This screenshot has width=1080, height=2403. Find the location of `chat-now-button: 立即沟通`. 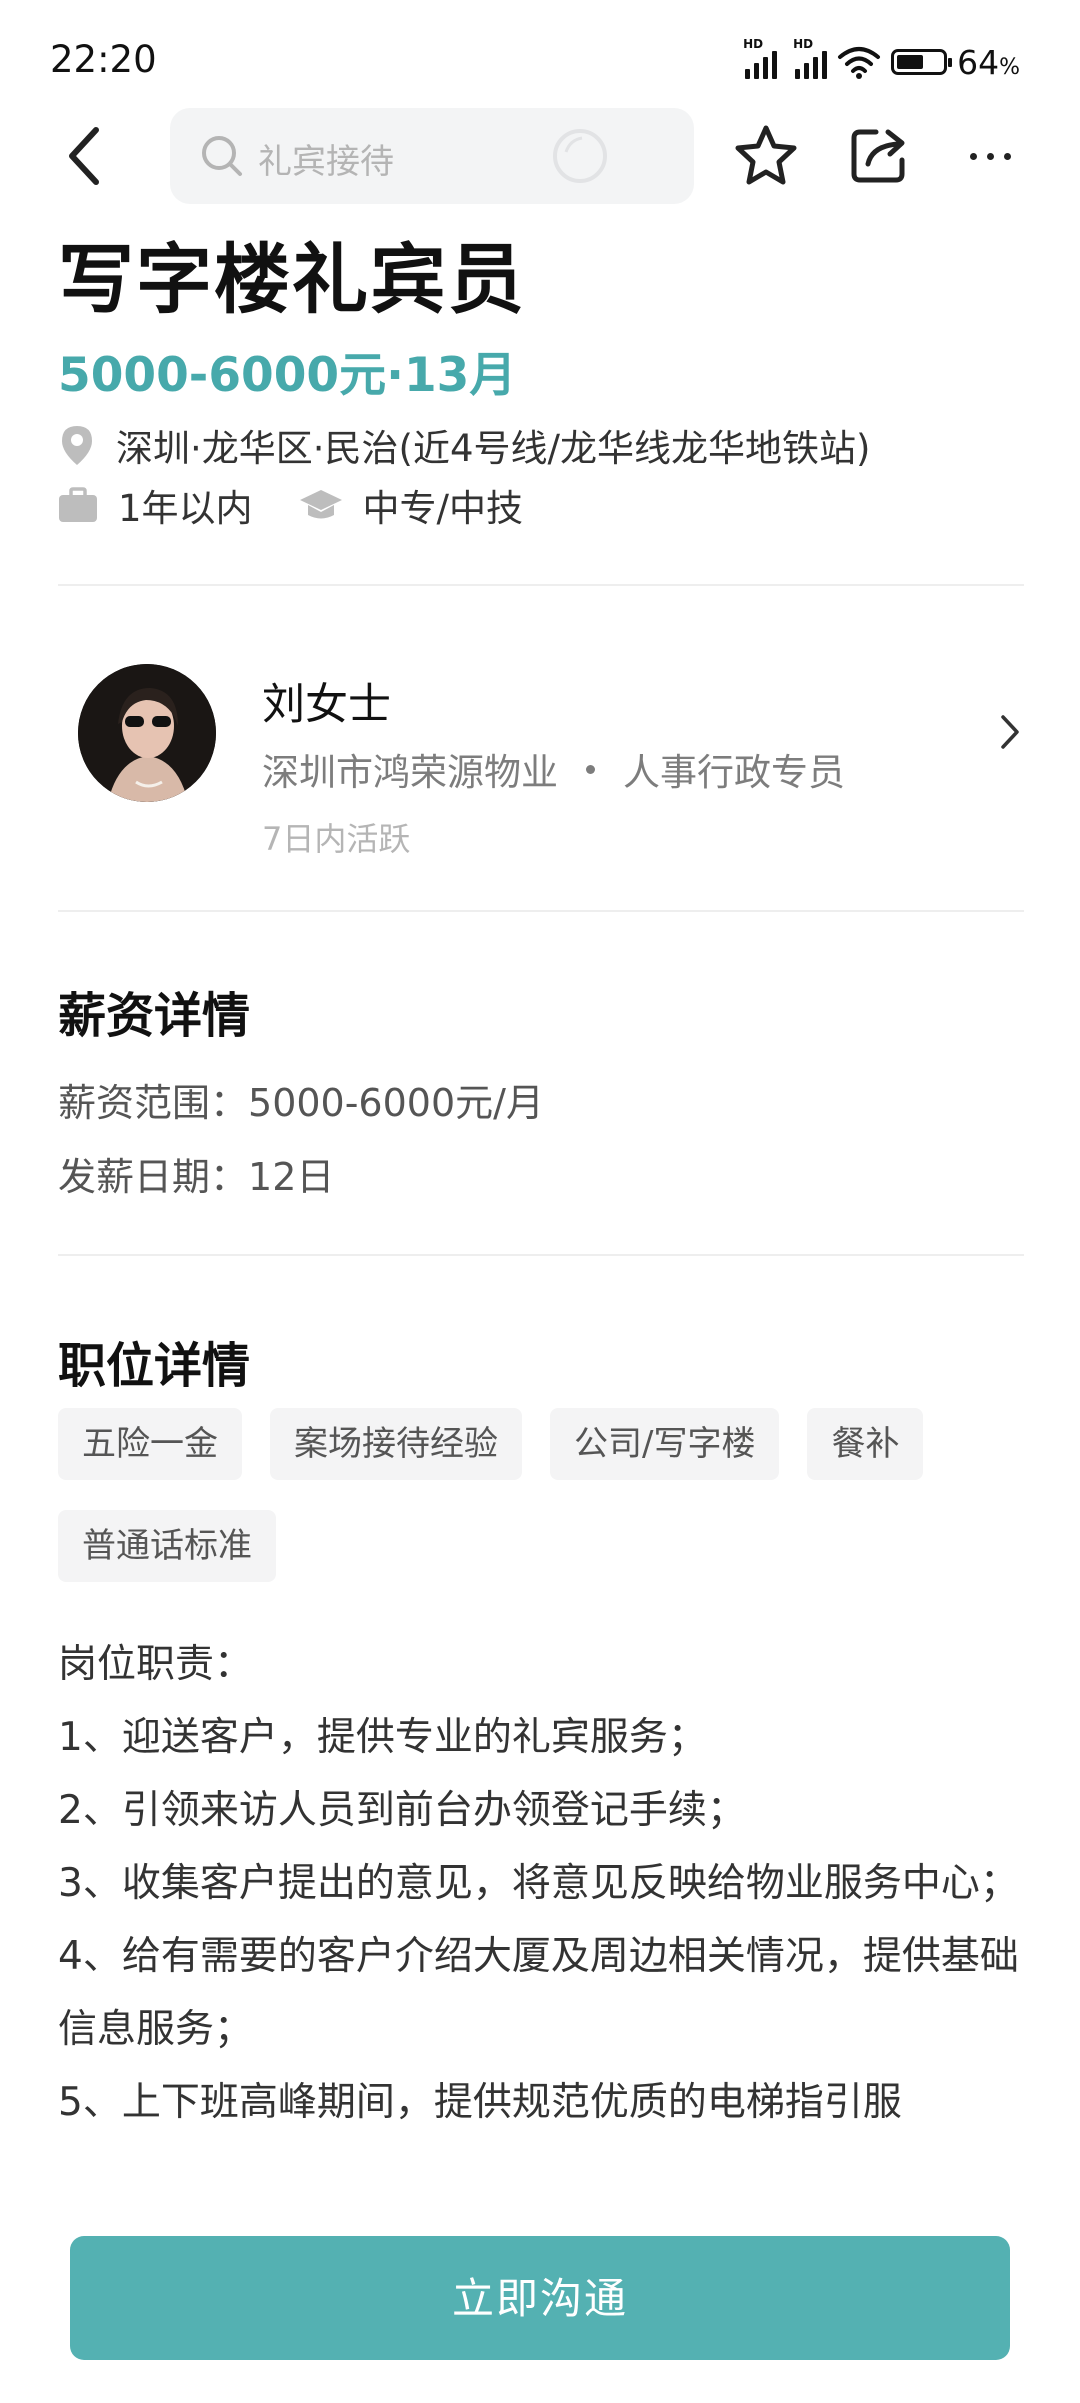

chat-now-button: 立即沟通 is located at coordinates (540, 2298).